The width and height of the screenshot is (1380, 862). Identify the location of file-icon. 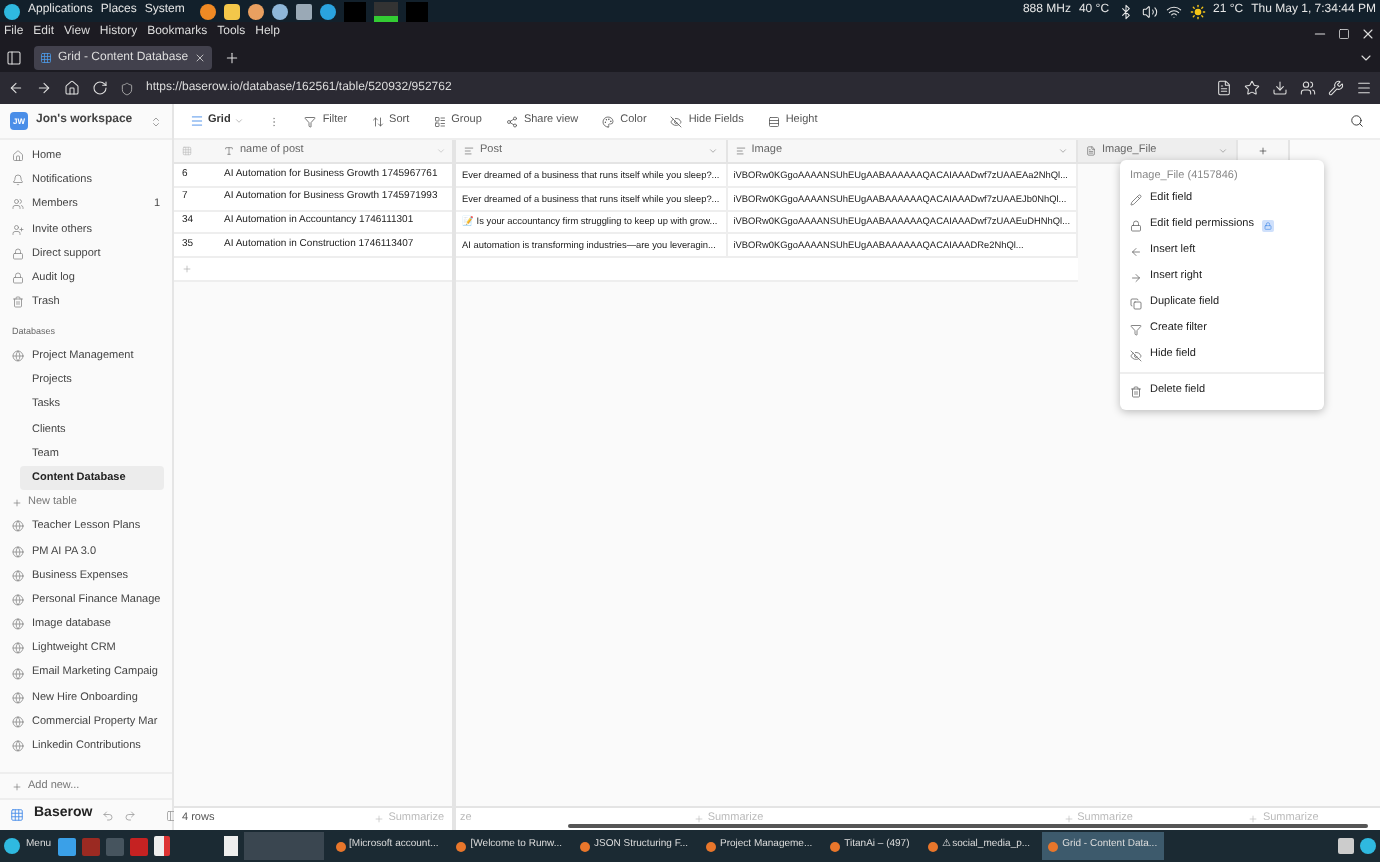
(1091, 151).